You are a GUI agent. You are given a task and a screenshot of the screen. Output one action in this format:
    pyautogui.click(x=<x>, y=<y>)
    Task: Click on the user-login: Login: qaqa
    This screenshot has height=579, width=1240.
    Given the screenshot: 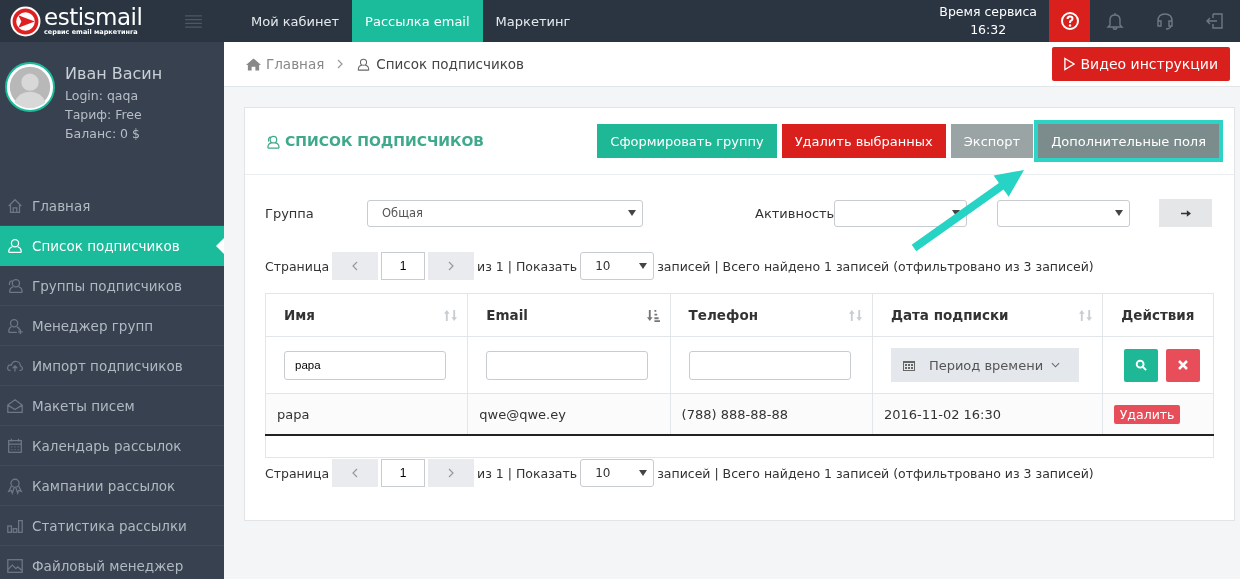 What is the action you would take?
    pyautogui.click(x=102, y=96)
    